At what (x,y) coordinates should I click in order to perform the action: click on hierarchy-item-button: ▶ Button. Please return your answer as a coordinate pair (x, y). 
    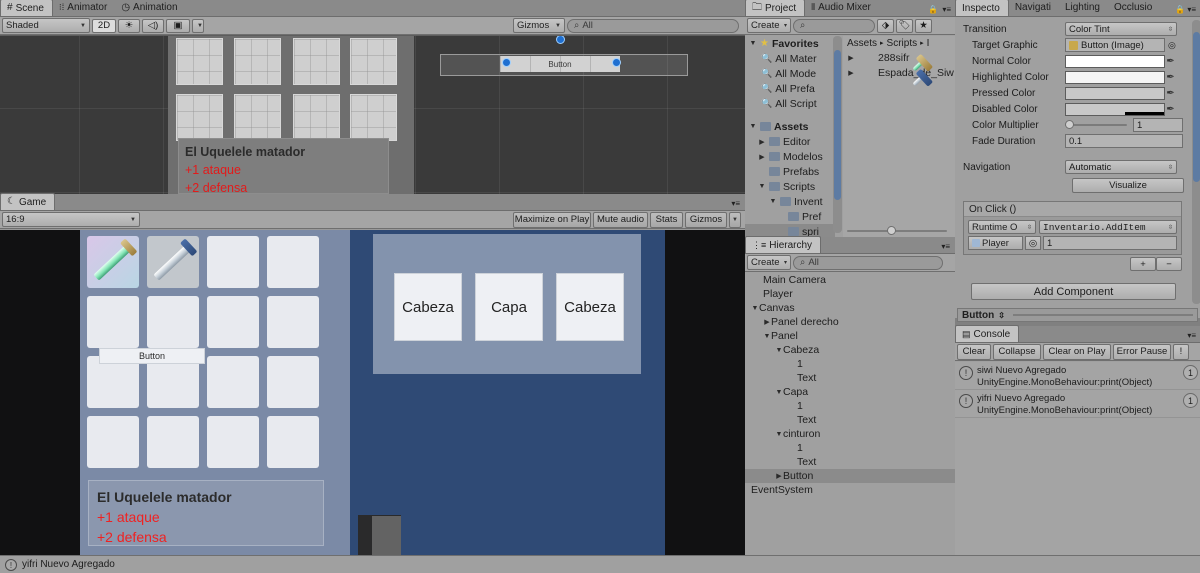
    Looking at the image, I should click on (850, 476).